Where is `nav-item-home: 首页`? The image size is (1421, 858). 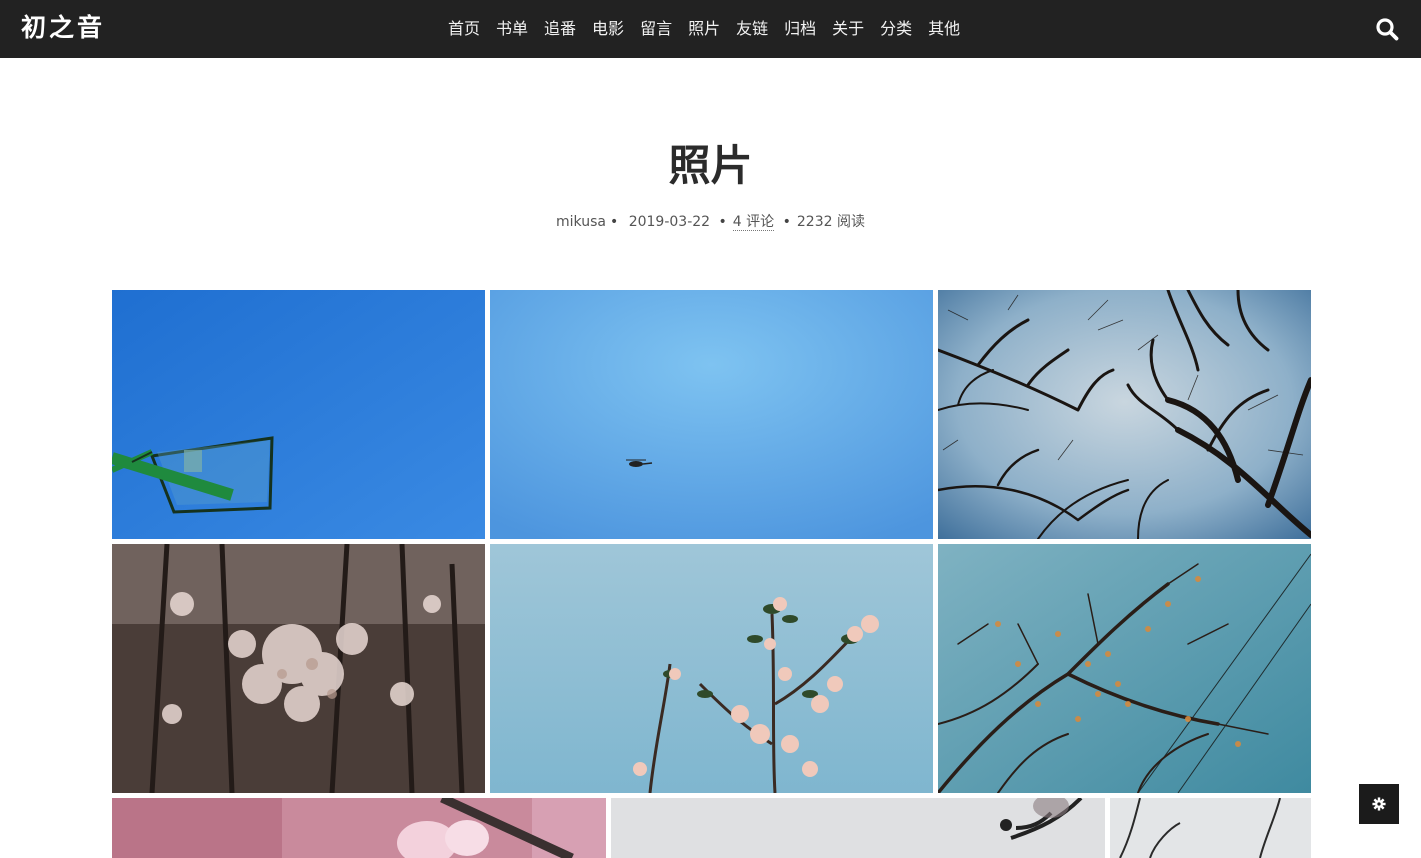
nav-item-home: 首页 is located at coordinates (464, 29).